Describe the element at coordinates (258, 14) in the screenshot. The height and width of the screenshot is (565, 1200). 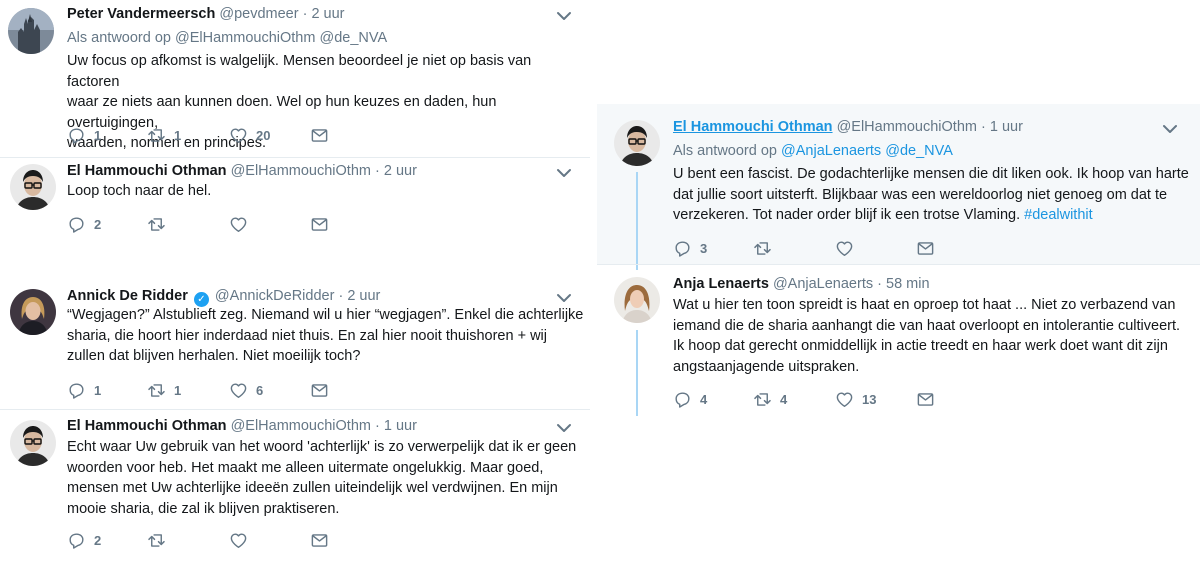
I see `author-handle: @pevdmeer` at that location.